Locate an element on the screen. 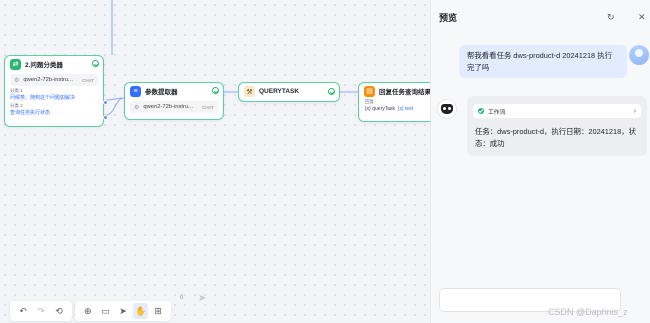 The height and width of the screenshot is (323, 650). send-icon: ➤ is located at coordinates (202, 298).